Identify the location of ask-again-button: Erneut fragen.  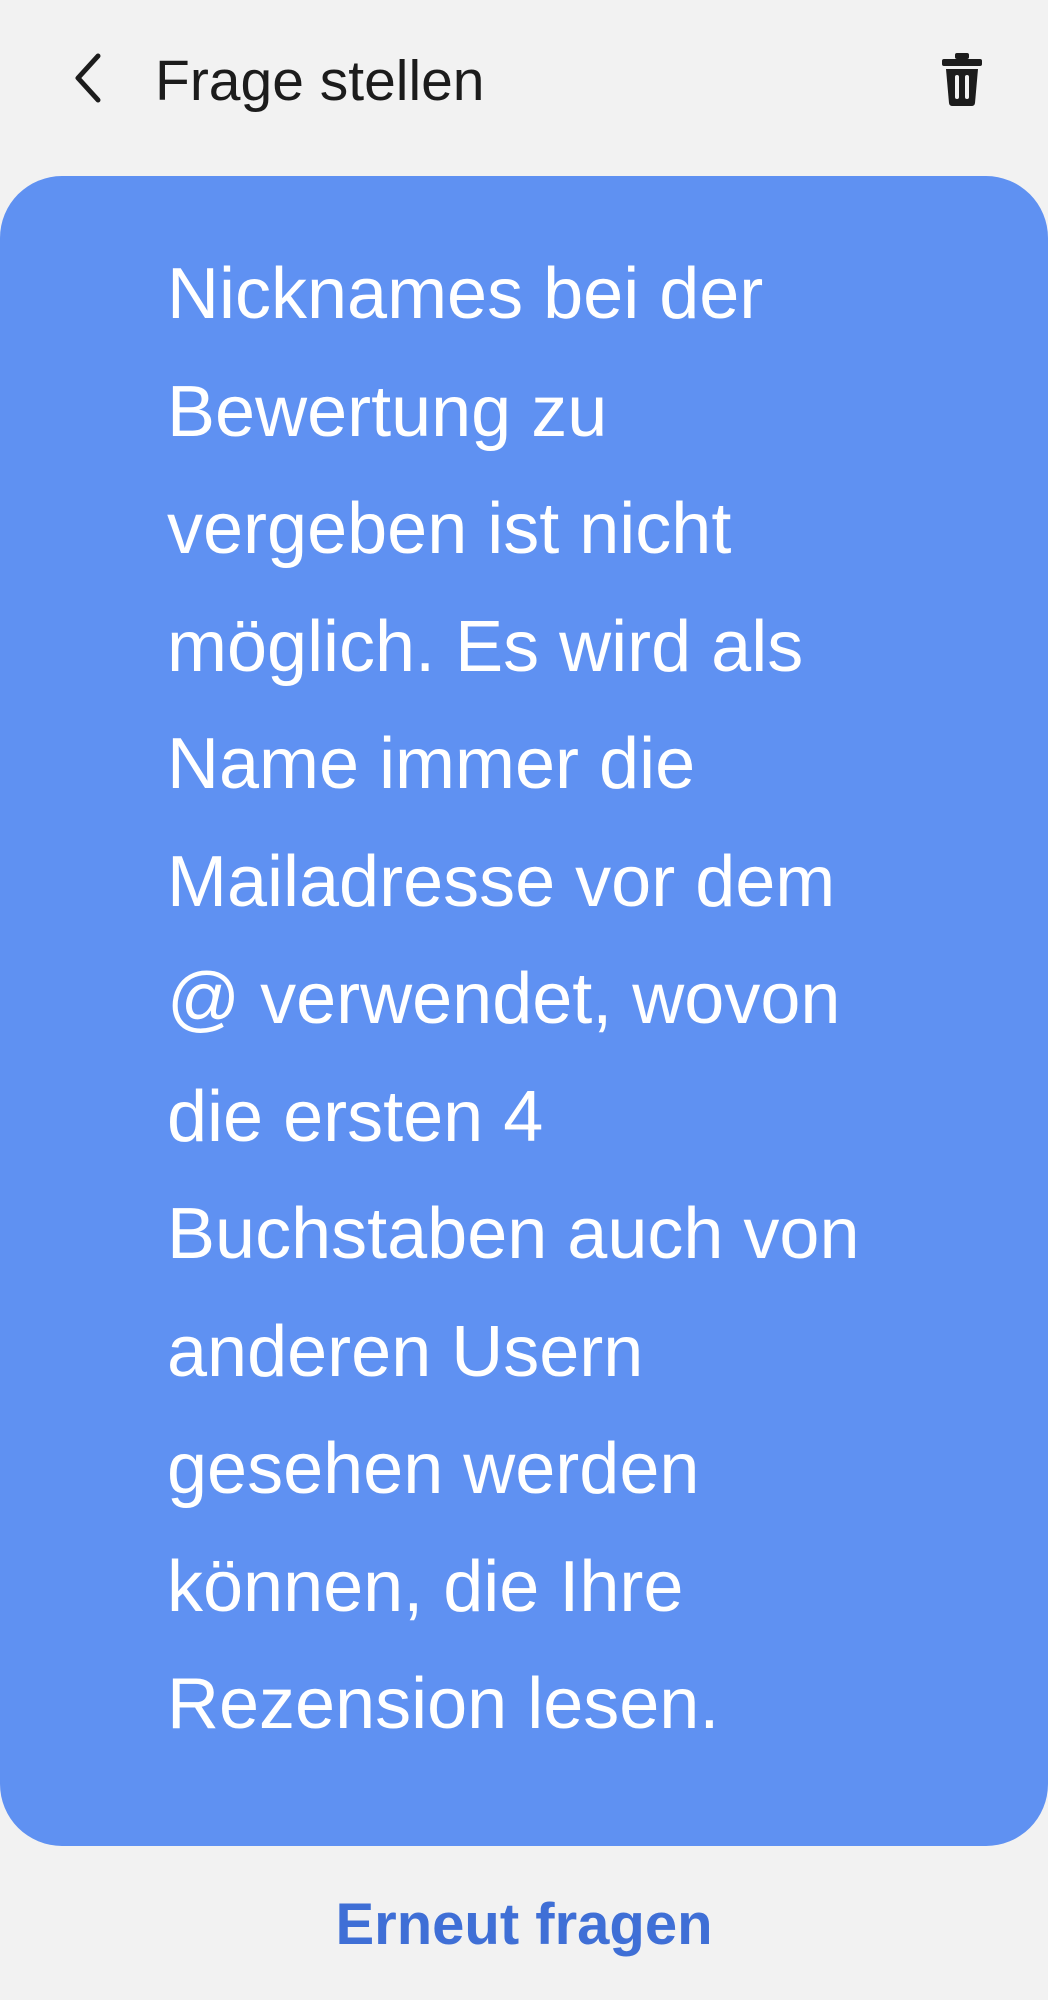
(524, 1925).